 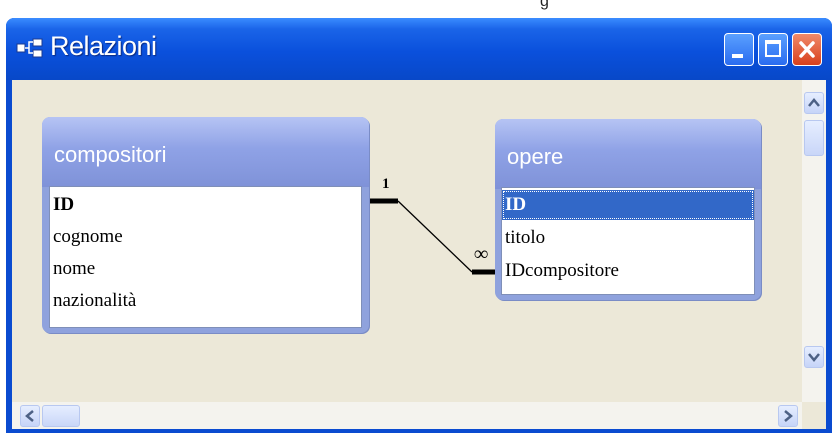 What do you see at coordinates (628, 271) in the screenshot?
I see `field-idcompositore: IDcompositore` at bounding box center [628, 271].